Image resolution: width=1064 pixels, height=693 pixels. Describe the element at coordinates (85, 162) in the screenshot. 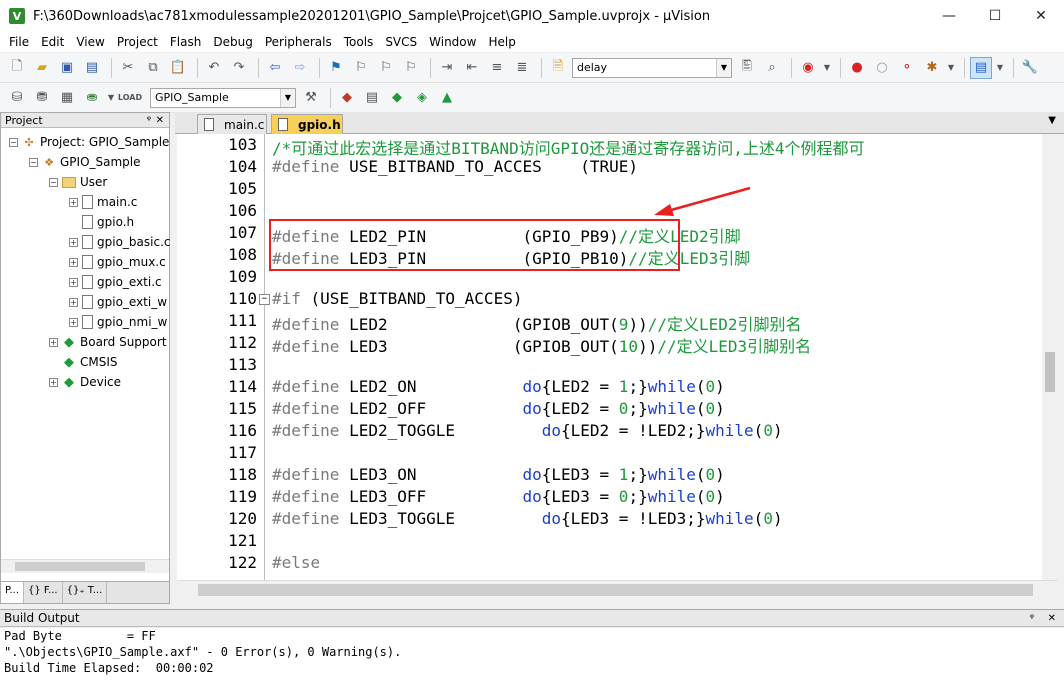

I see `tree-node-target: − ❖ GPIO_Sample` at that location.